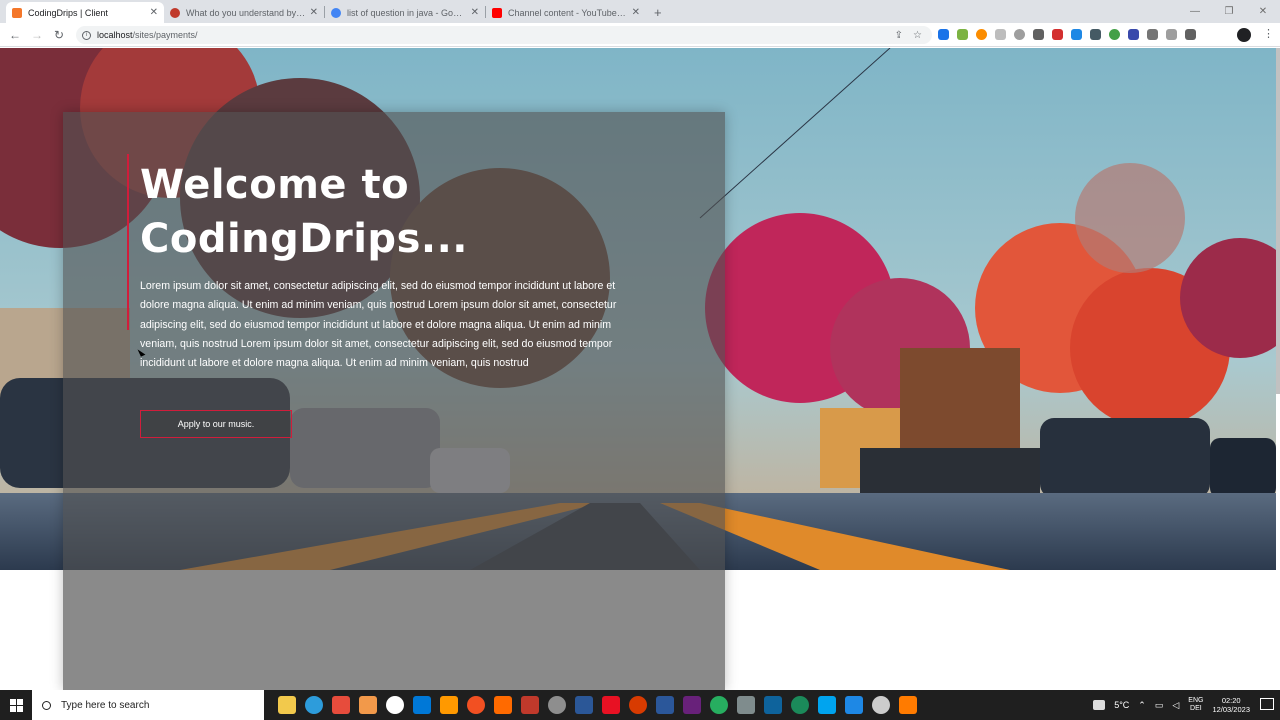  I want to click on window-controls: — ❐ ✕, so click(1229, 11).